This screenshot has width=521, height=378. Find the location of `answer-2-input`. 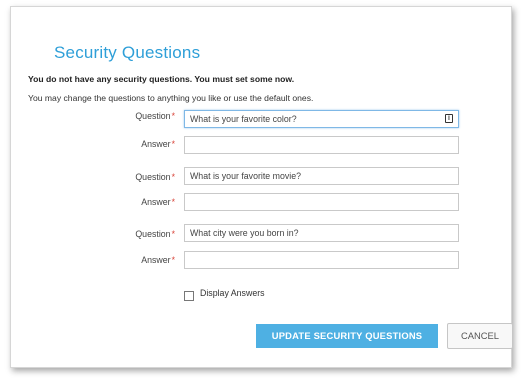

answer-2-input is located at coordinates (321, 202).